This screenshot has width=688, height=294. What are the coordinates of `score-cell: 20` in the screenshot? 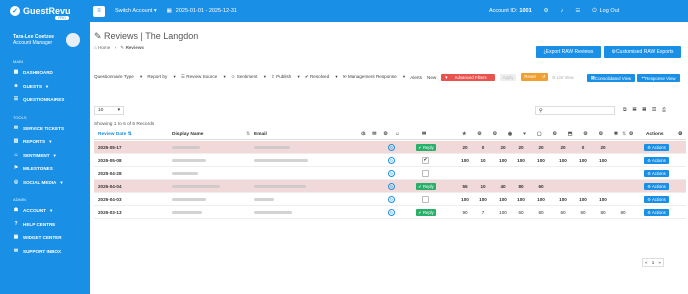 It's located at (521, 147).